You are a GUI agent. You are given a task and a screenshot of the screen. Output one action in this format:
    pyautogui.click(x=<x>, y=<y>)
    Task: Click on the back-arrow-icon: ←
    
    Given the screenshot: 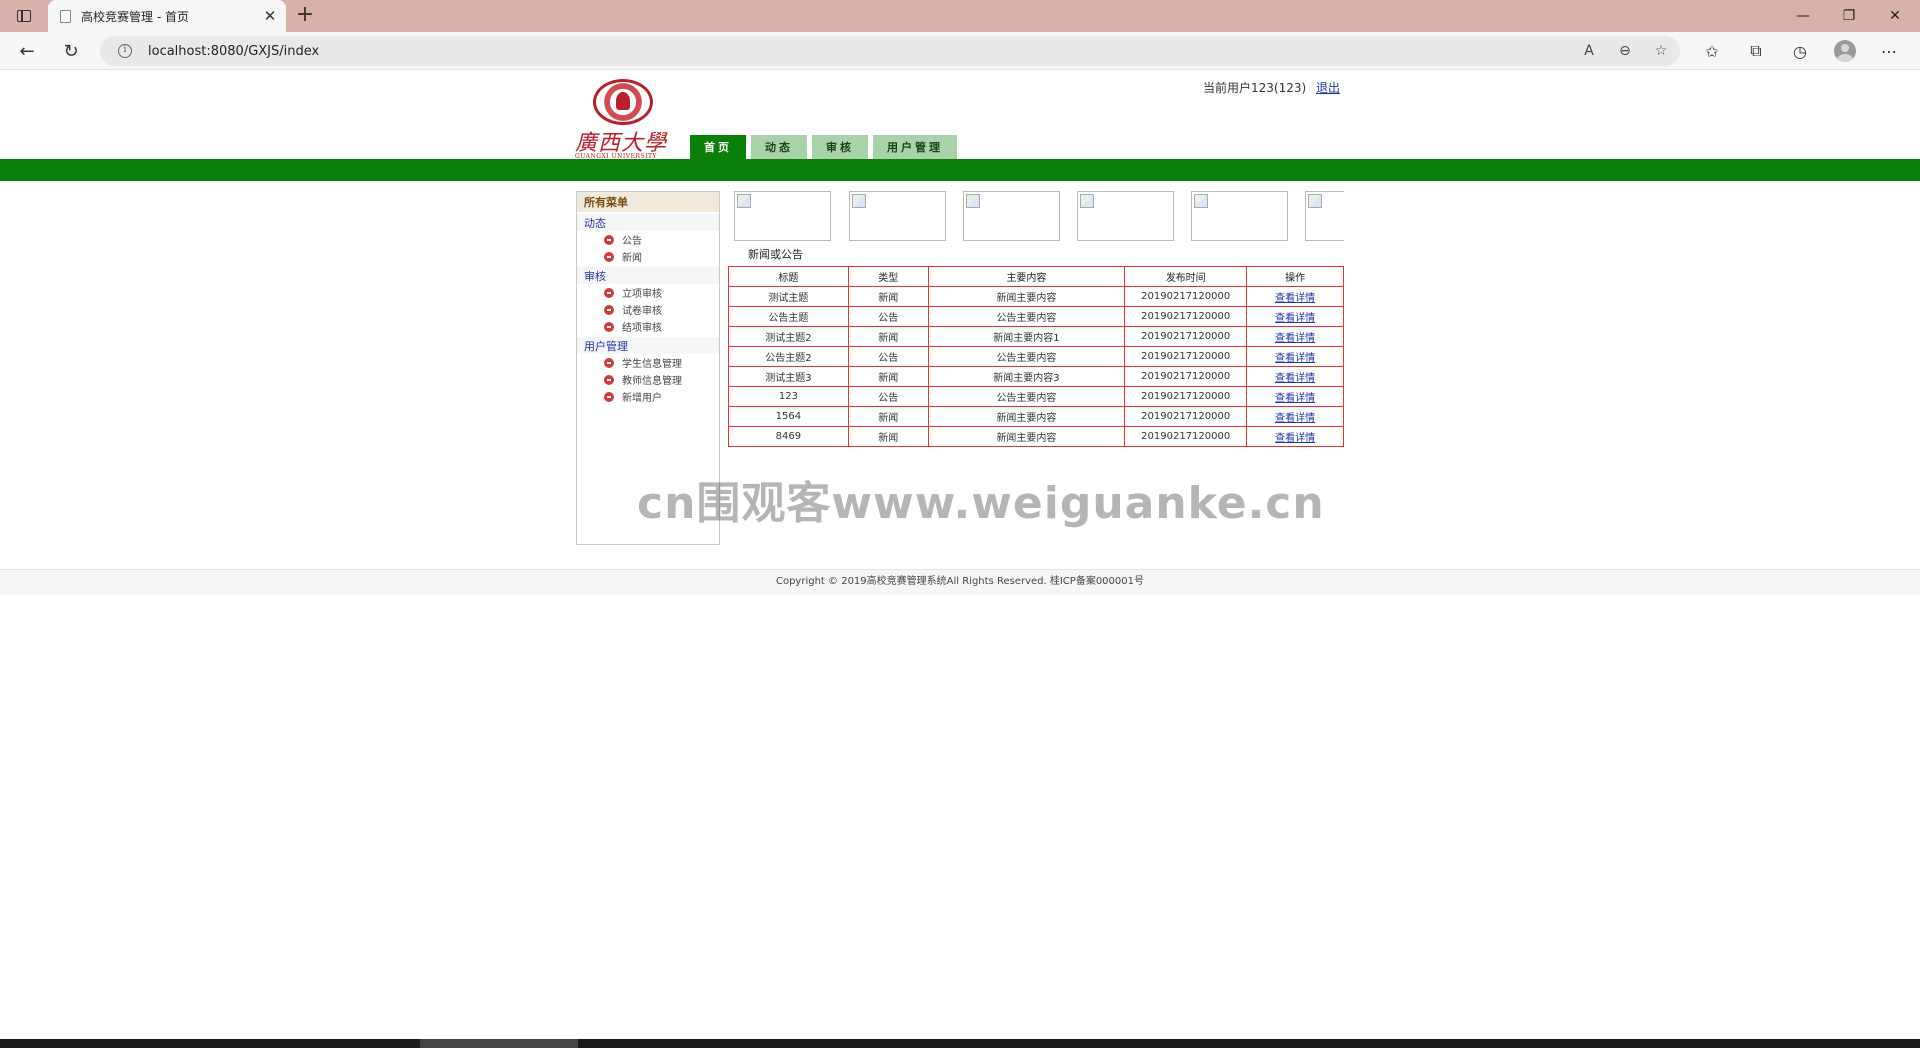 What is the action you would take?
    pyautogui.click(x=27, y=51)
    